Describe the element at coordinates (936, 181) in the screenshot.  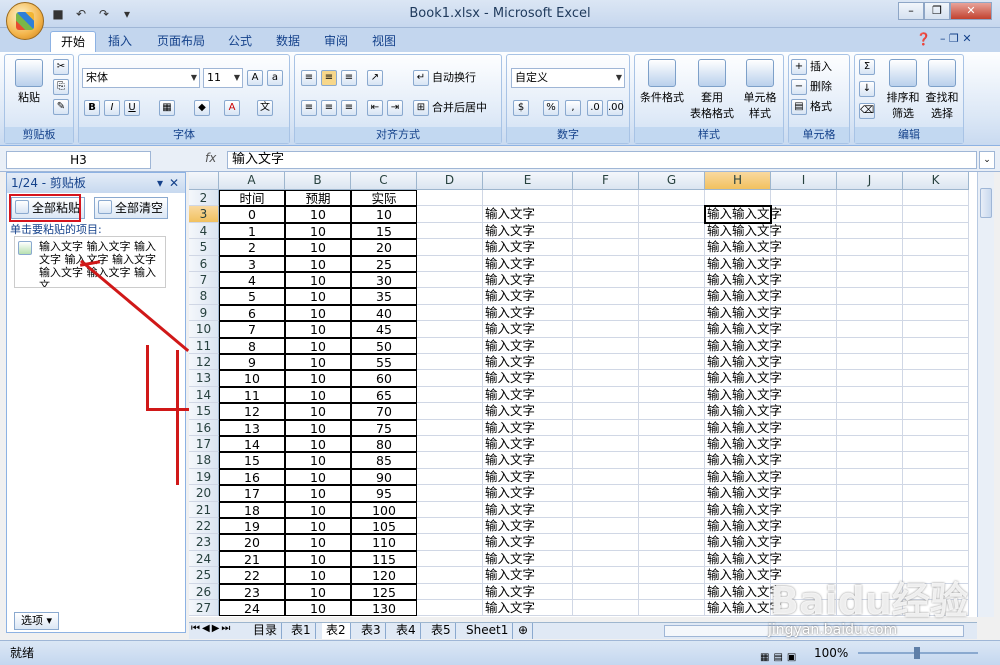
I see `column-header-k: K` at that location.